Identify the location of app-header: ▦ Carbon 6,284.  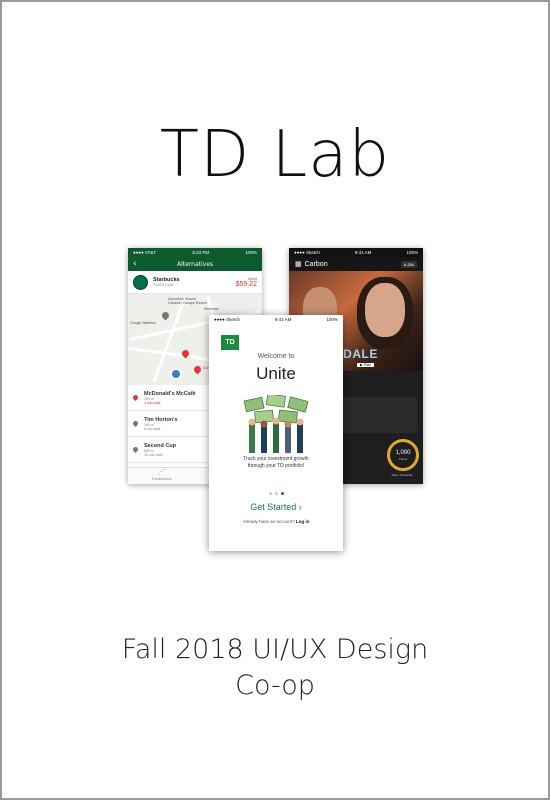
(356, 264).